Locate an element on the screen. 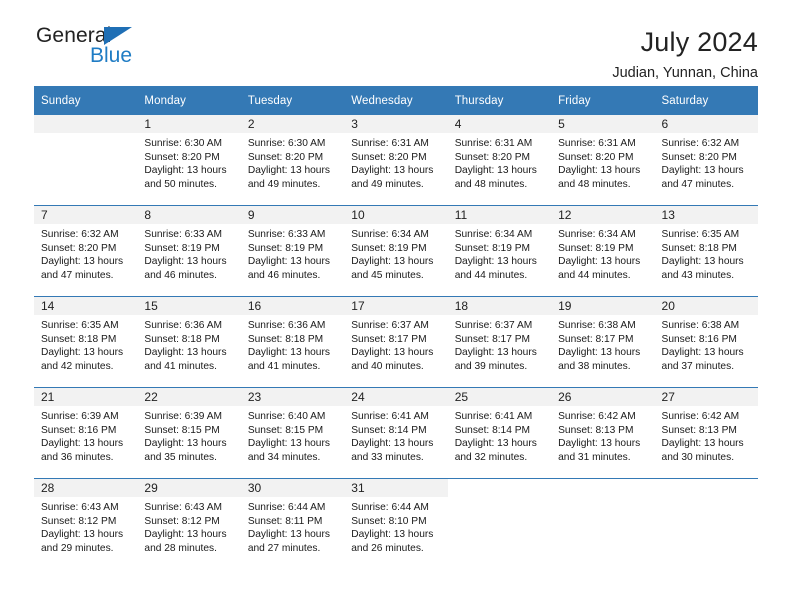  sun-info-line: and 40 minutes. is located at coordinates (387, 366).